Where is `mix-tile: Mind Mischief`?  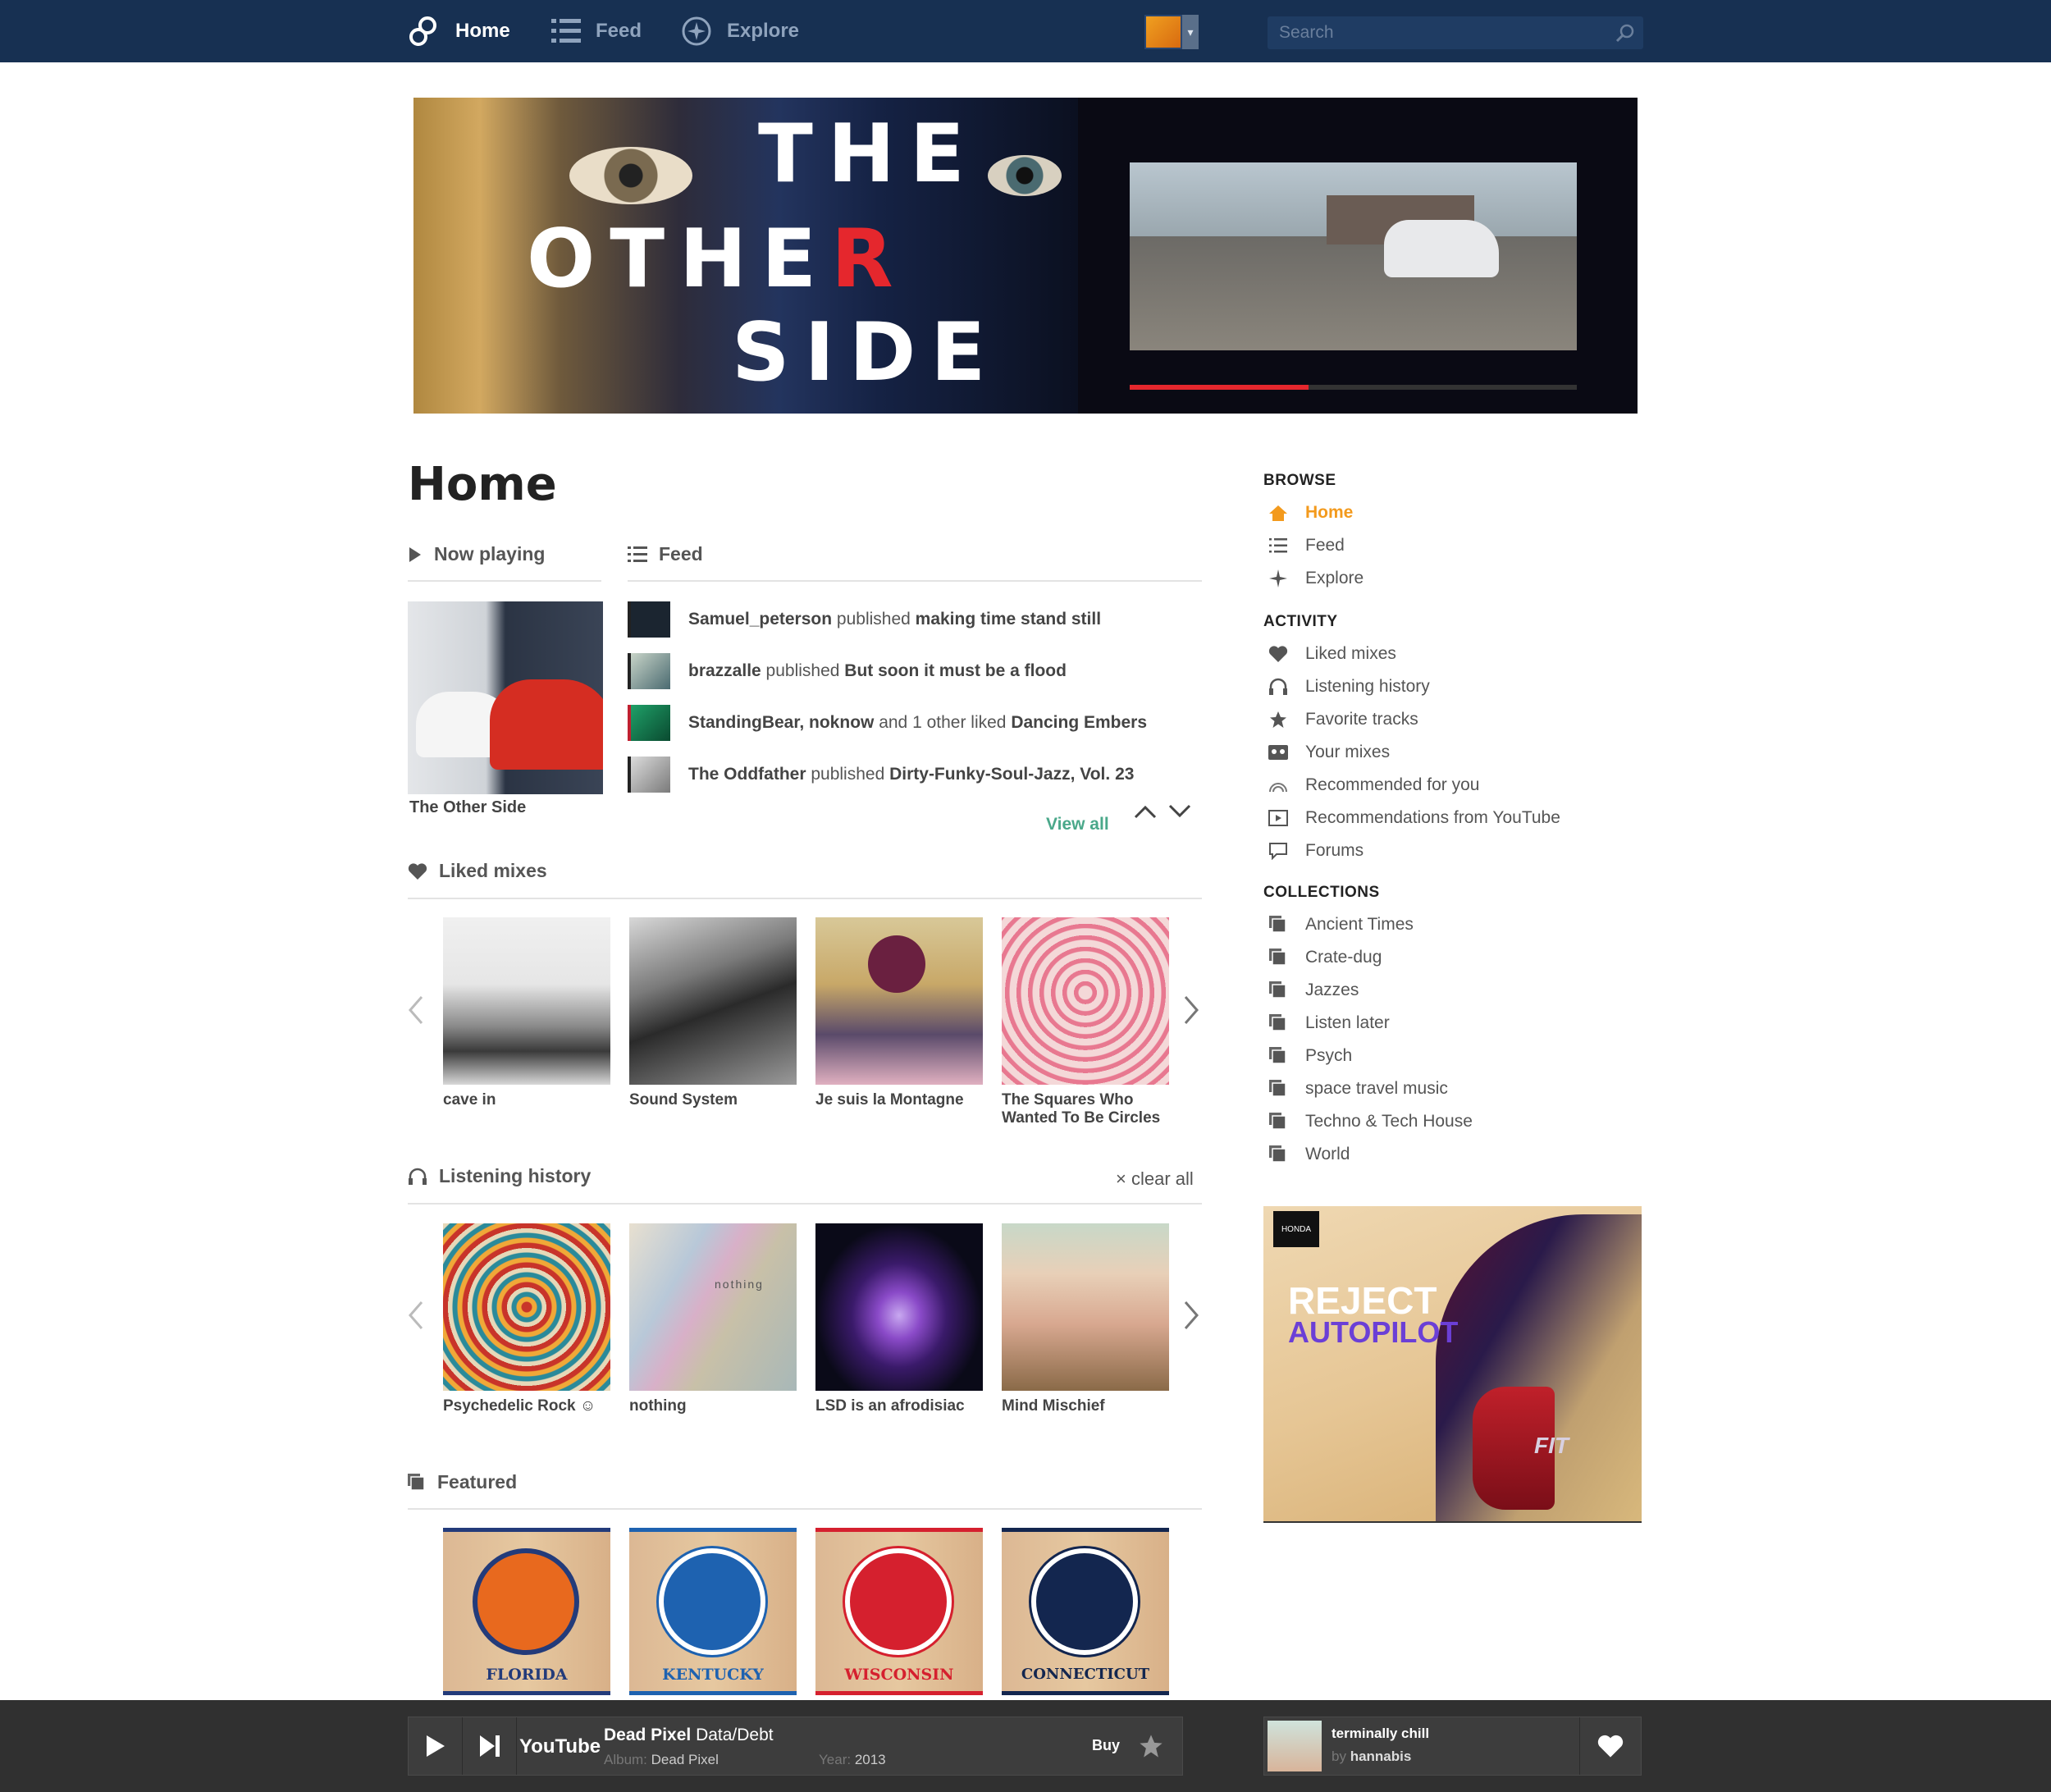 mix-tile: Mind Mischief is located at coordinates (1085, 1319).